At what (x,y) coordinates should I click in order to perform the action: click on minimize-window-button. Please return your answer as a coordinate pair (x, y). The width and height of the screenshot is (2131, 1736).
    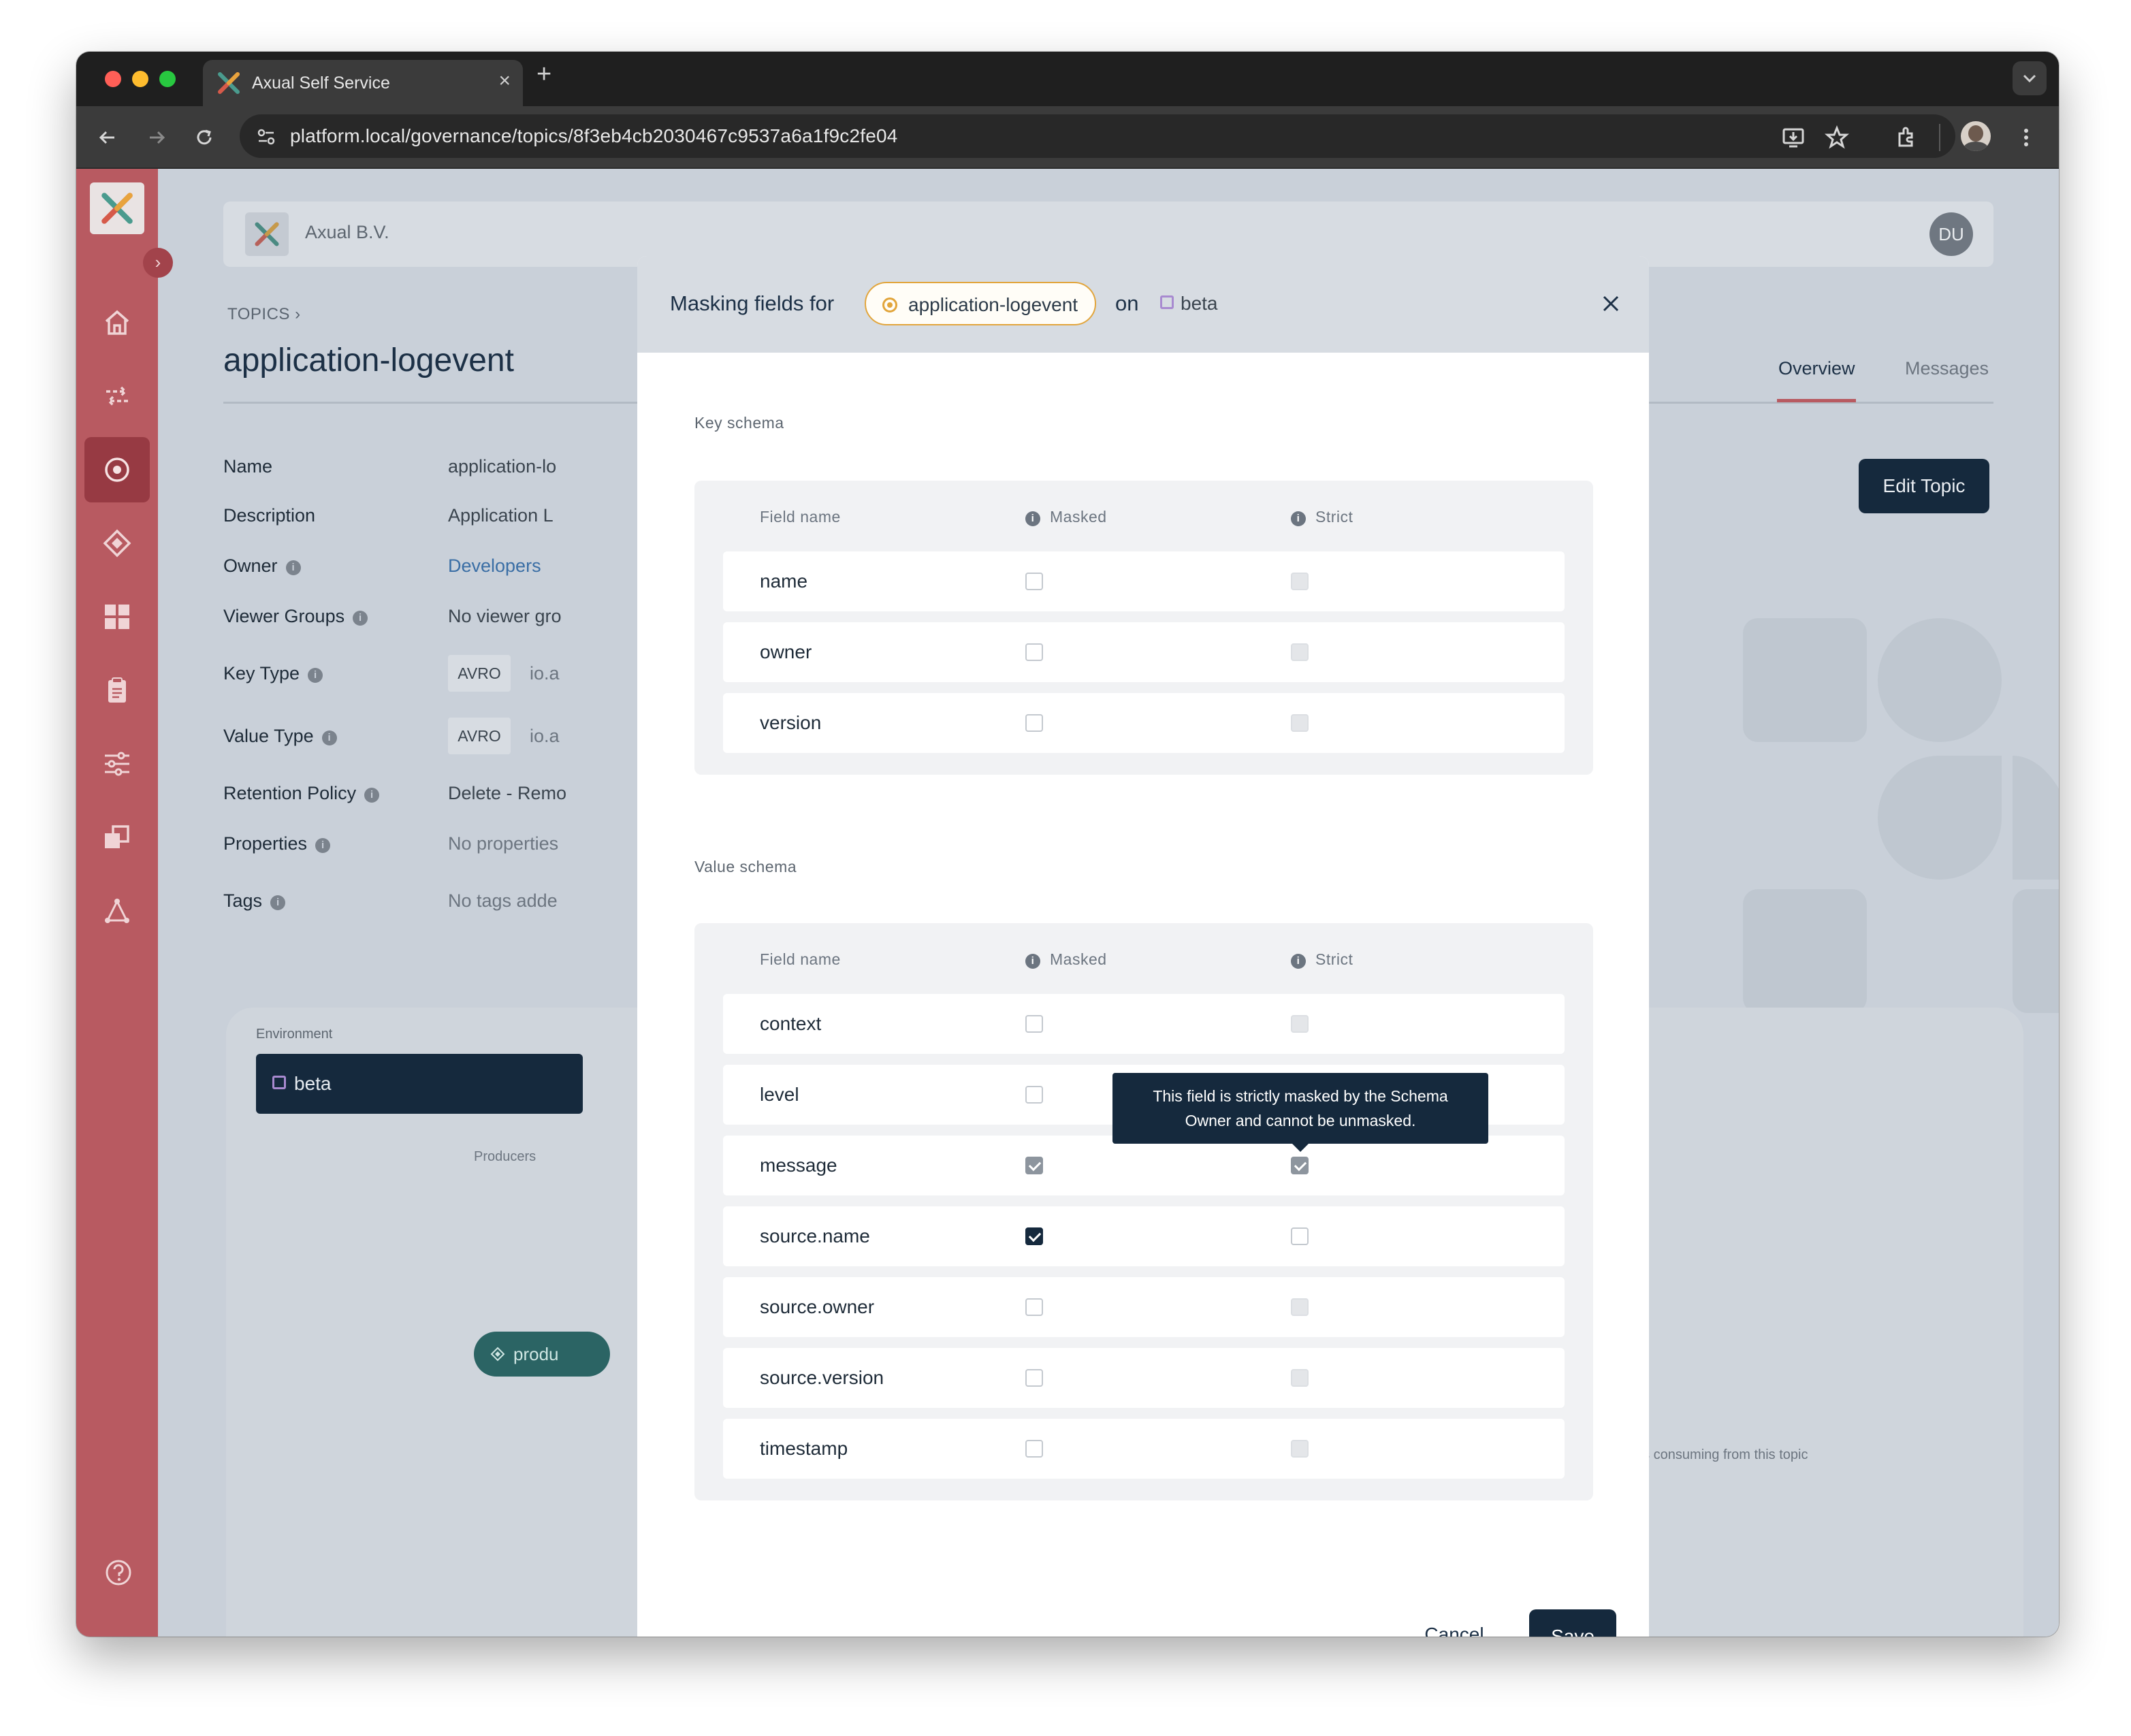
    Looking at the image, I should click on (140, 79).